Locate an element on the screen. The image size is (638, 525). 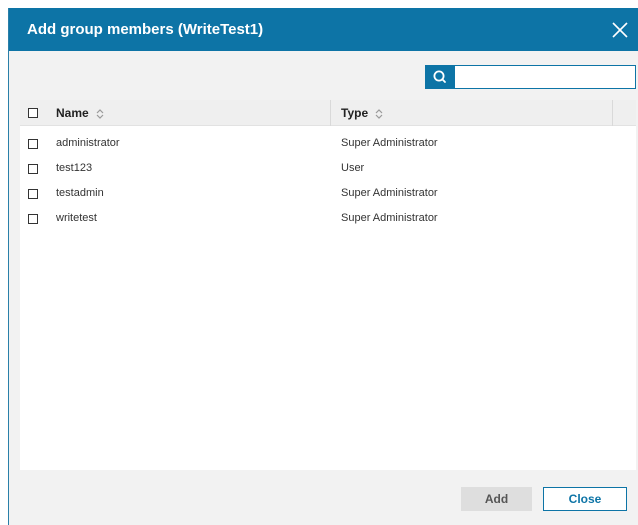
search-icon is located at coordinates (439, 76).